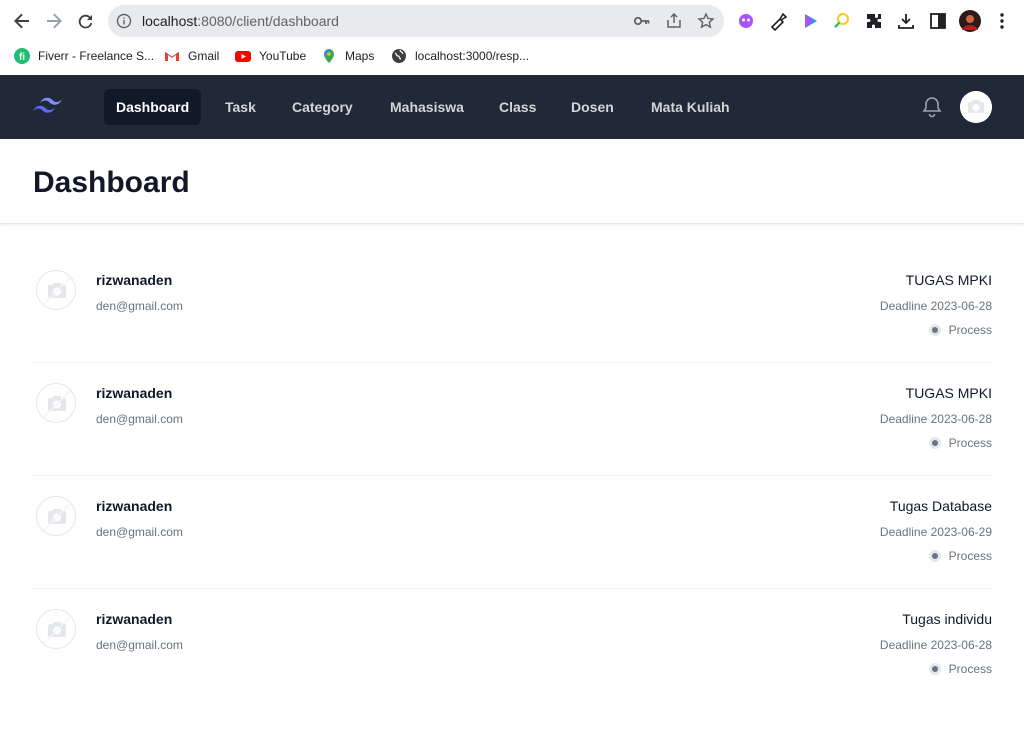 This screenshot has width=1024, height=734. I want to click on page-header: Dashboard, so click(512, 181).